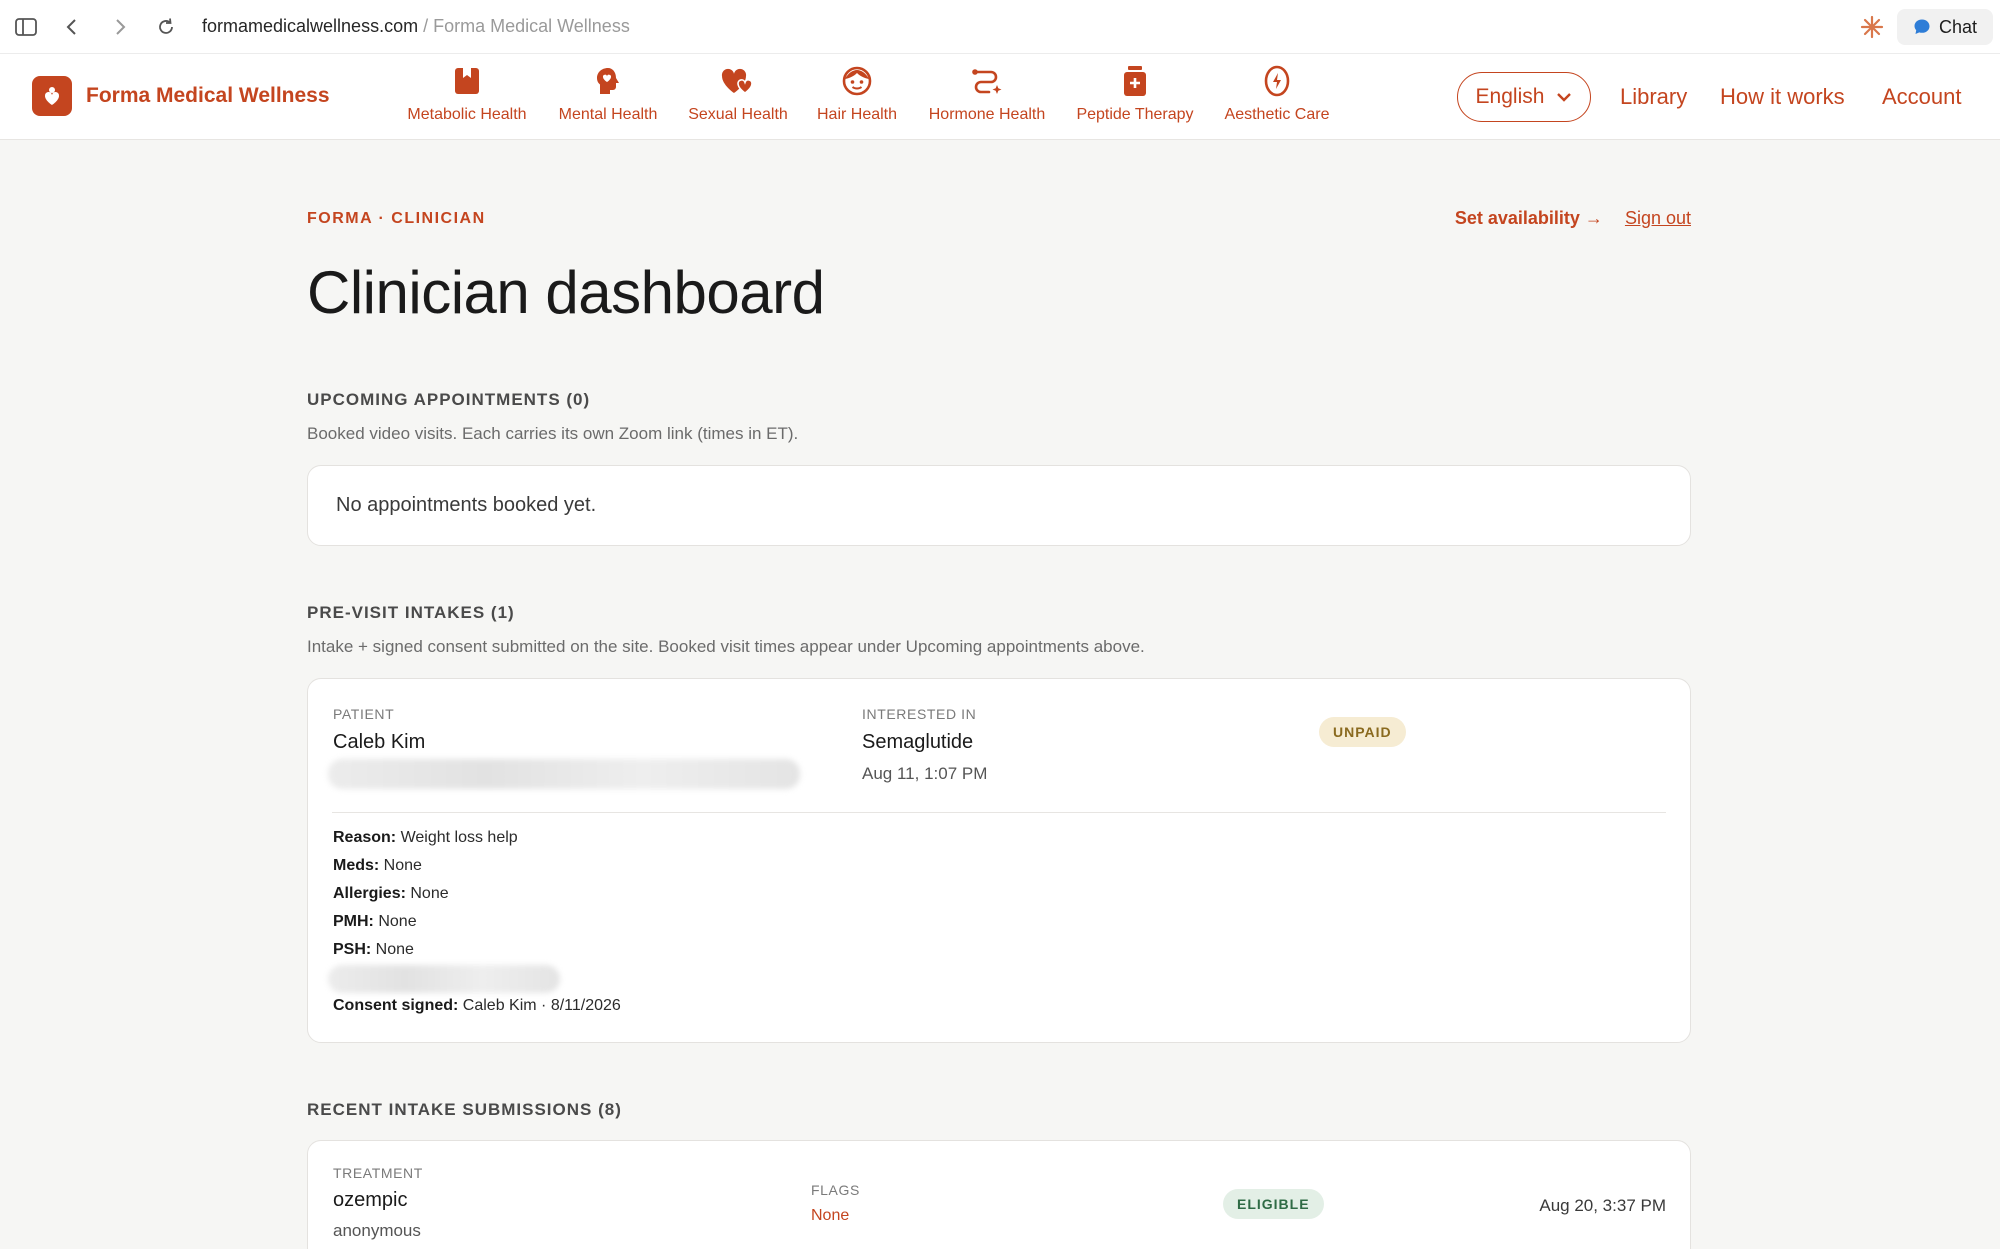 The image size is (2000, 1249). Describe the element at coordinates (378, 1173) in the screenshot. I see `treatment-label: TREATMENT` at that location.